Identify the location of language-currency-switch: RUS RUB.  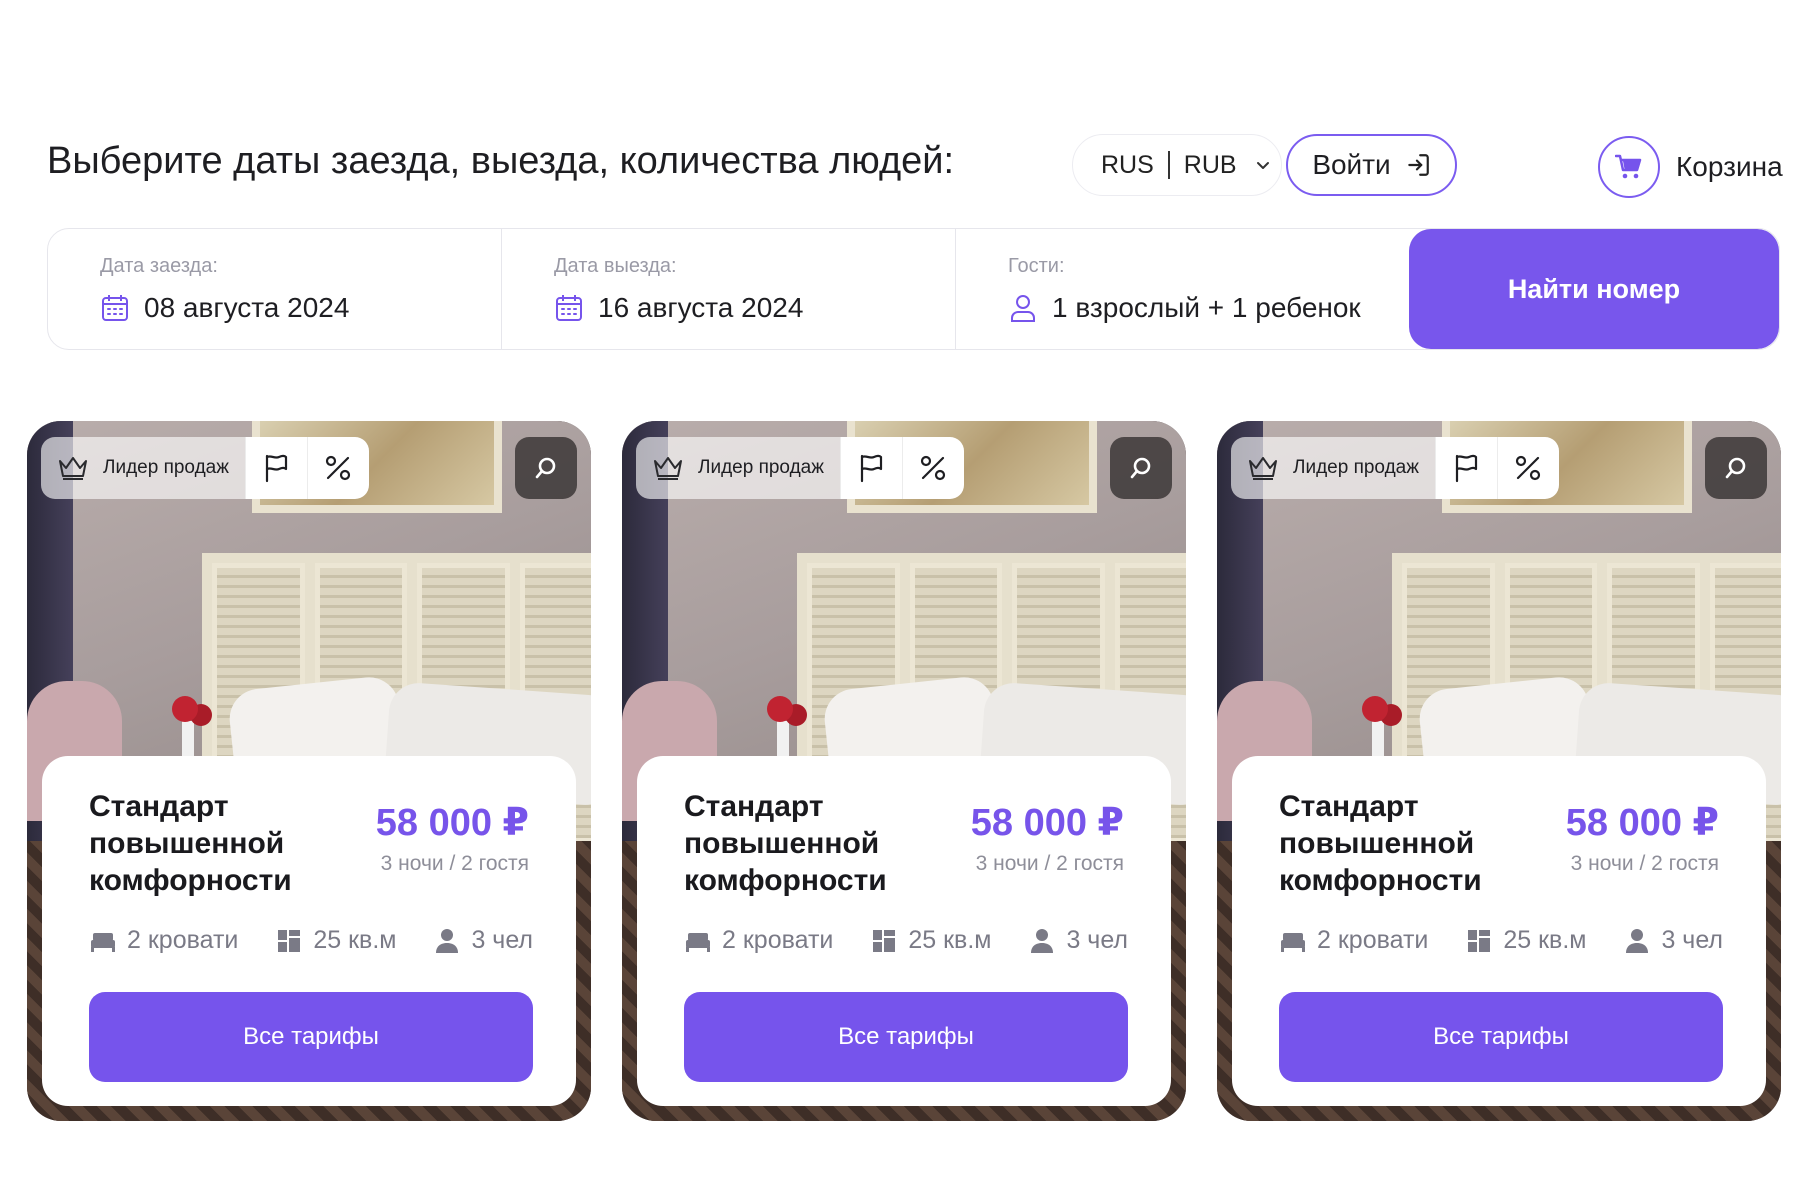
(1177, 165).